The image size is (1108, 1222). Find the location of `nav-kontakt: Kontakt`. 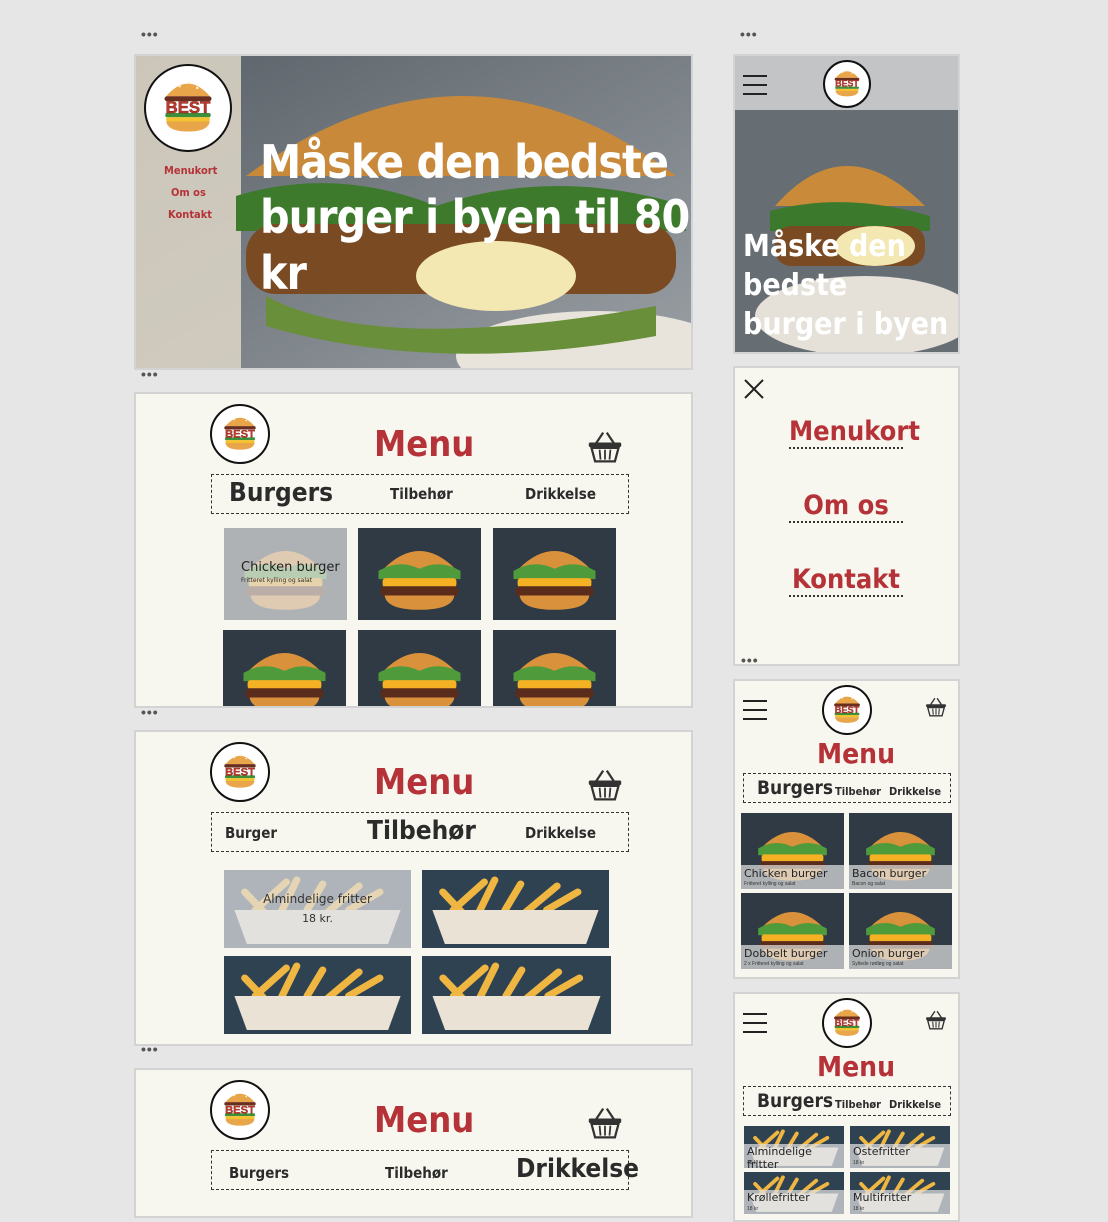

nav-kontakt: Kontakt is located at coordinates (190, 214).